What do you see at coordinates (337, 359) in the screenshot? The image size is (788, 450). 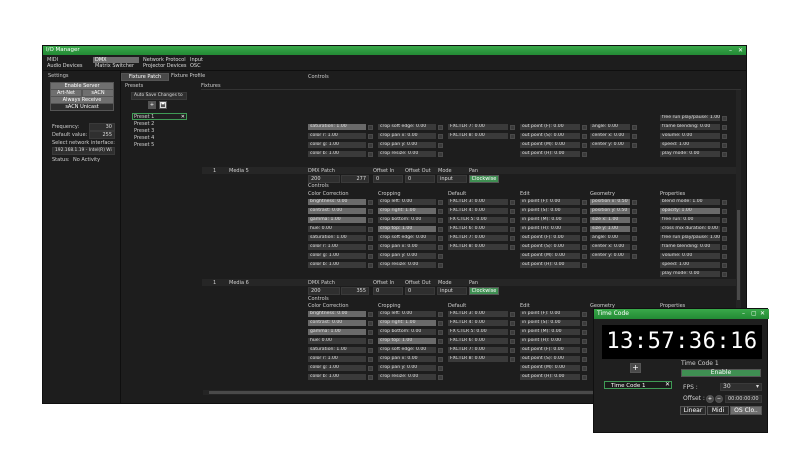 I see `control-value-field: color r: 1.00` at bounding box center [337, 359].